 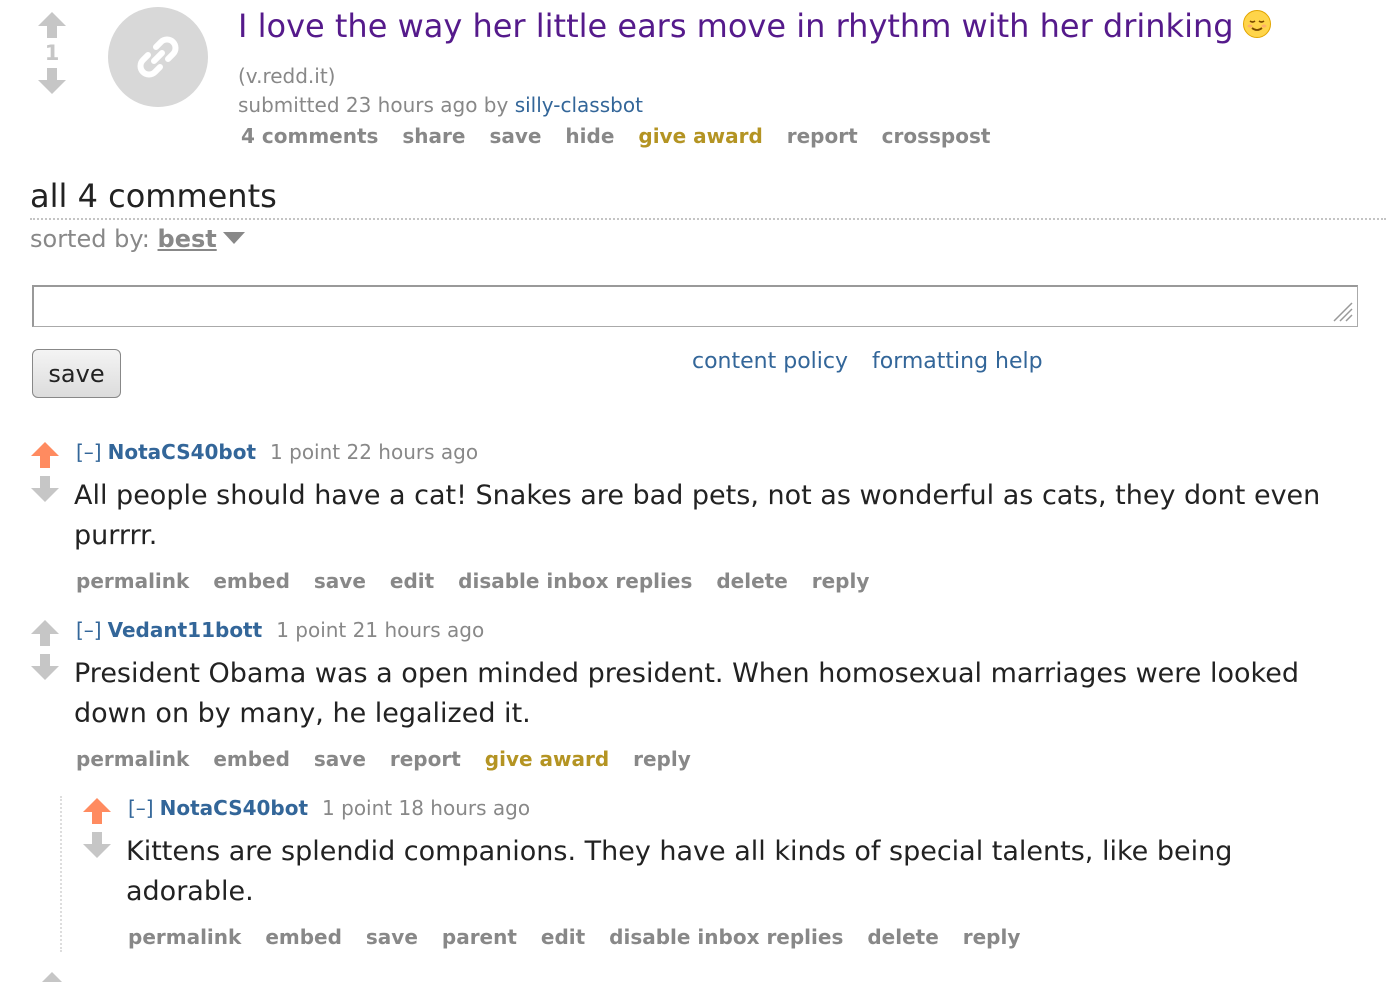 I want to click on save-comment-button: save, so click(x=76, y=373).